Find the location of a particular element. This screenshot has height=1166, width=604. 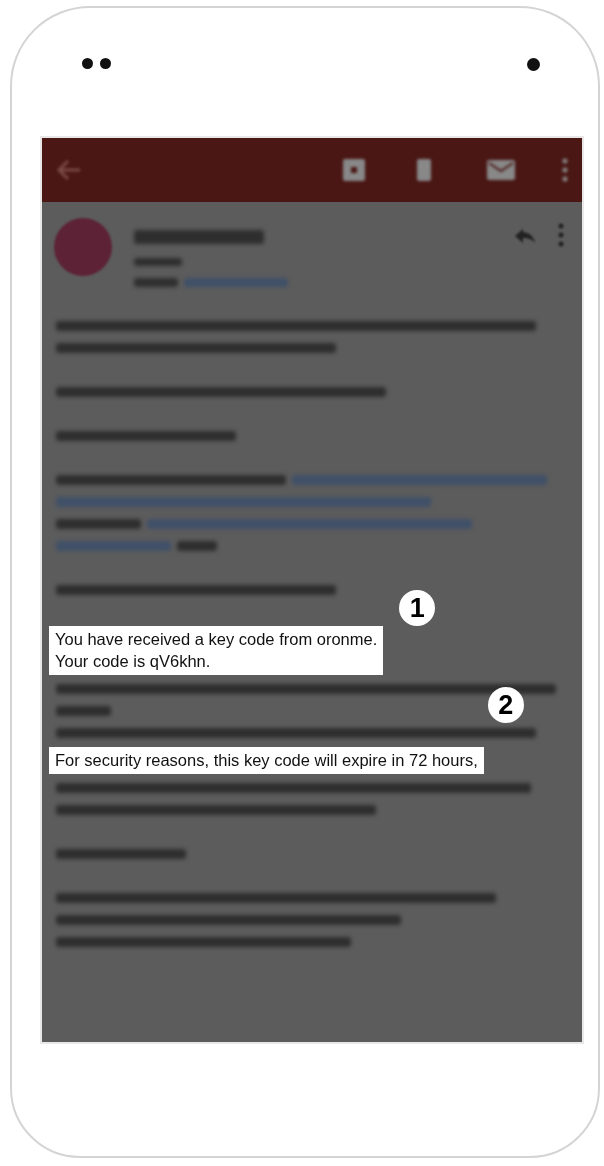

mail-icon is located at coordinates (501, 170).